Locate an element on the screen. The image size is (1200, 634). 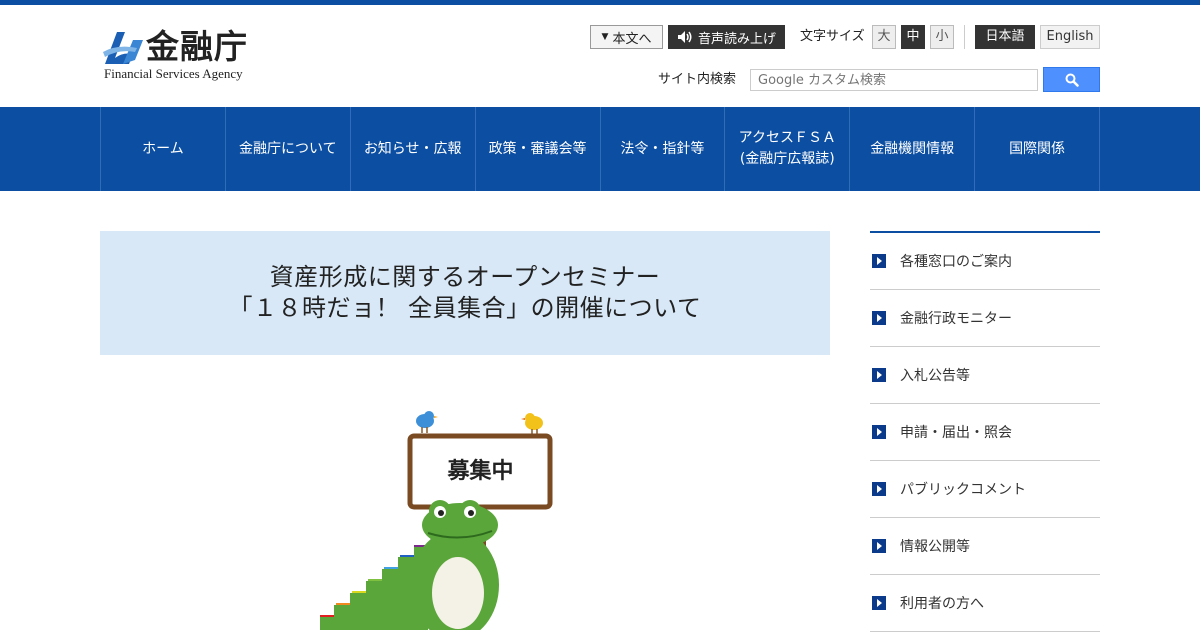
skip-to-content-button: ▼ 本文へ is located at coordinates (626, 37).